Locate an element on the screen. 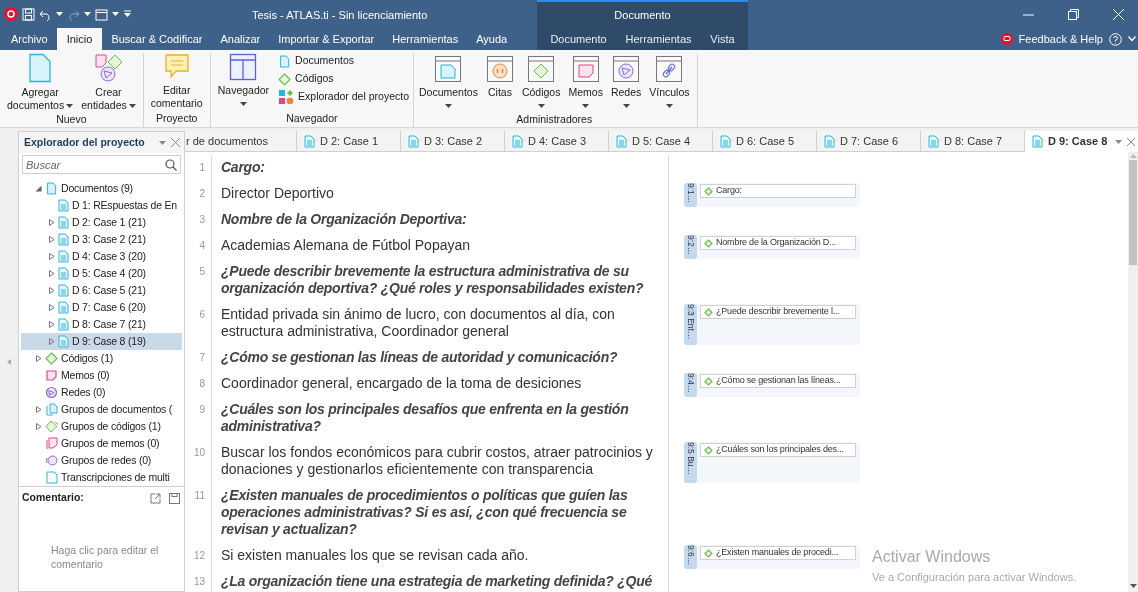 The height and width of the screenshot is (592, 1138). ribbon-button: Redes is located at coordinates (626, 82).